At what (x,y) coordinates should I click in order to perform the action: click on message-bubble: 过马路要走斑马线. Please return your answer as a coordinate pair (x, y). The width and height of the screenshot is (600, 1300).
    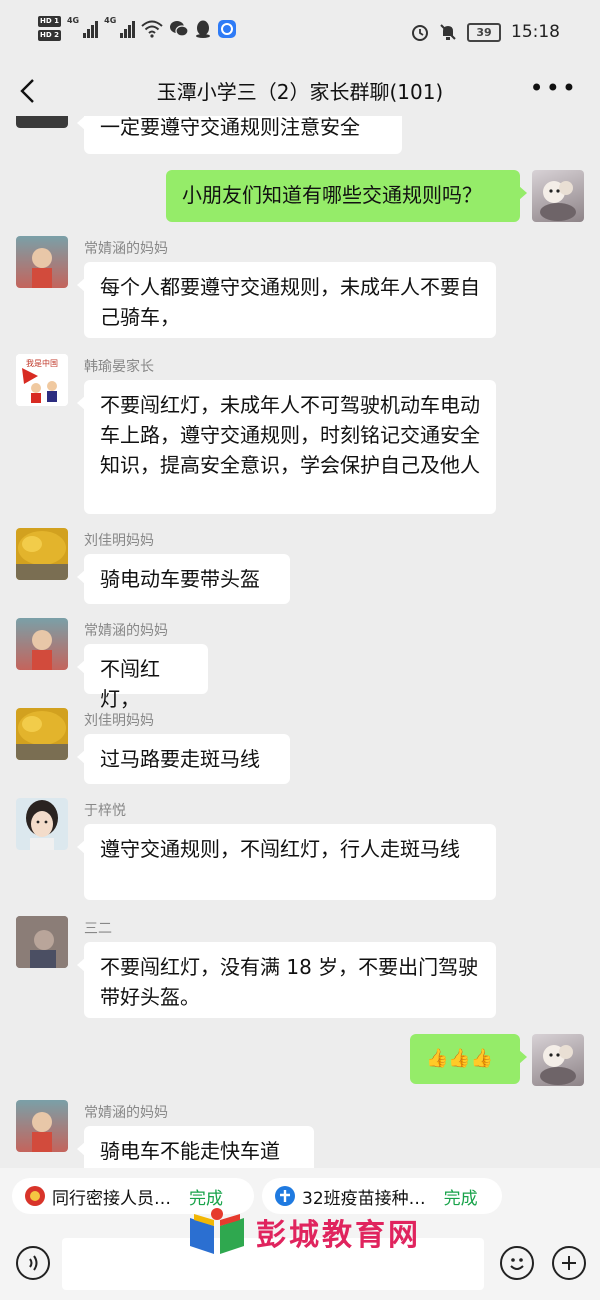
    Looking at the image, I should click on (183, 759).